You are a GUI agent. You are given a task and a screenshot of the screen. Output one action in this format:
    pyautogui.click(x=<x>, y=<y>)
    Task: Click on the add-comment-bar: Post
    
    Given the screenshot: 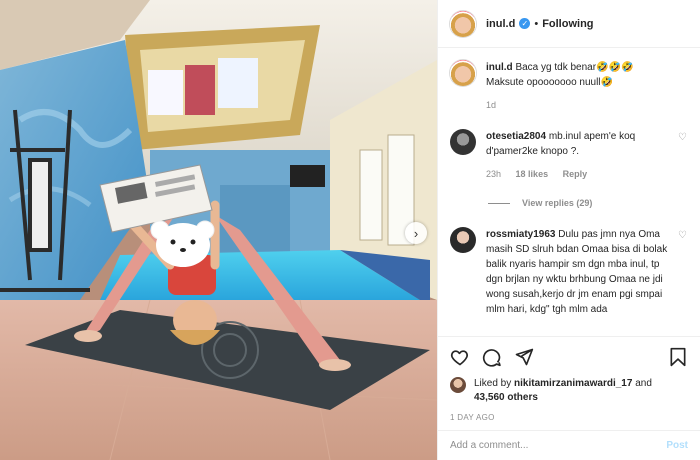 What is the action you would take?
    pyautogui.click(x=569, y=445)
    